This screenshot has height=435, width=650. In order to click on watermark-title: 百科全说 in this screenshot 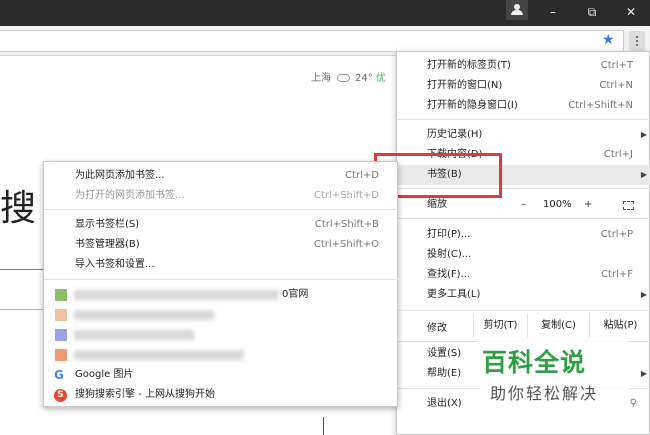, I will do `click(534, 362)`.